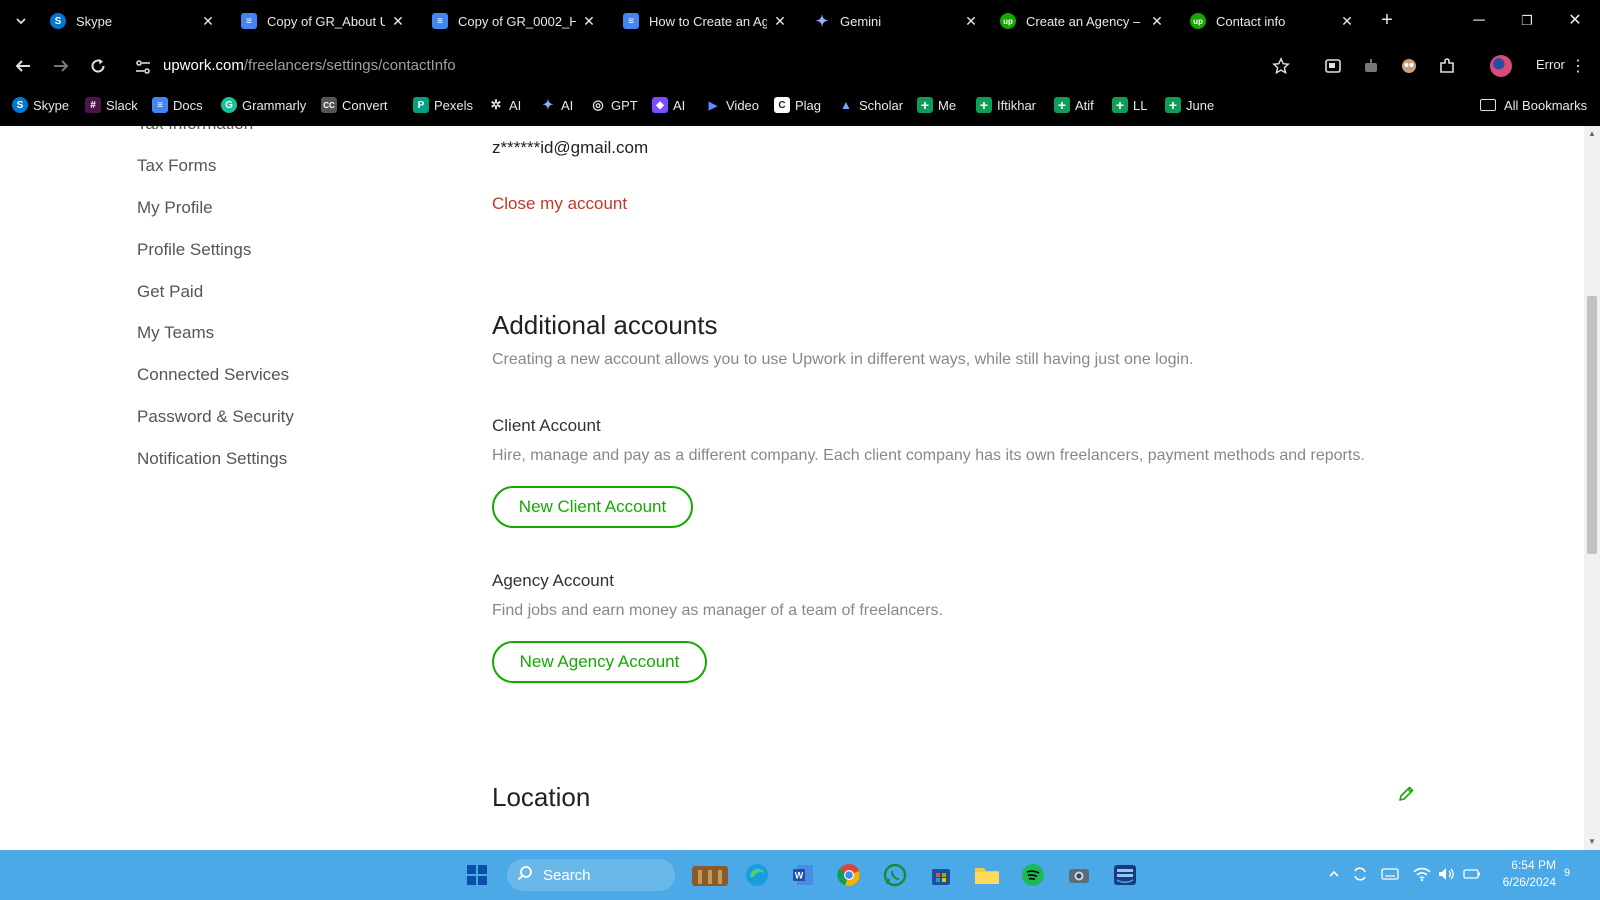 Image resolution: width=1600 pixels, height=900 pixels. Describe the element at coordinates (1409, 66) in the screenshot. I see `extension-face-icon` at that location.